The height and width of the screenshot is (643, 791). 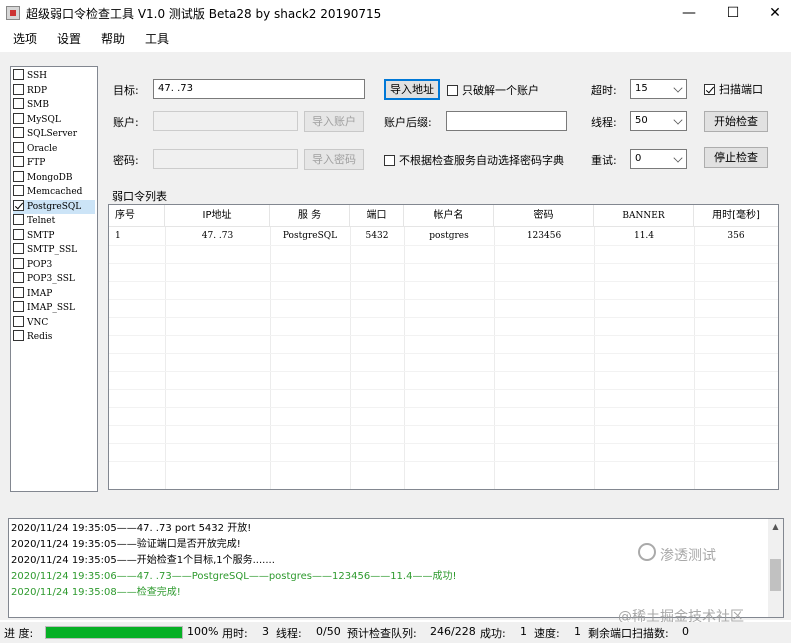 I want to click on progress-percent: 100%, so click(x=203, y=631).